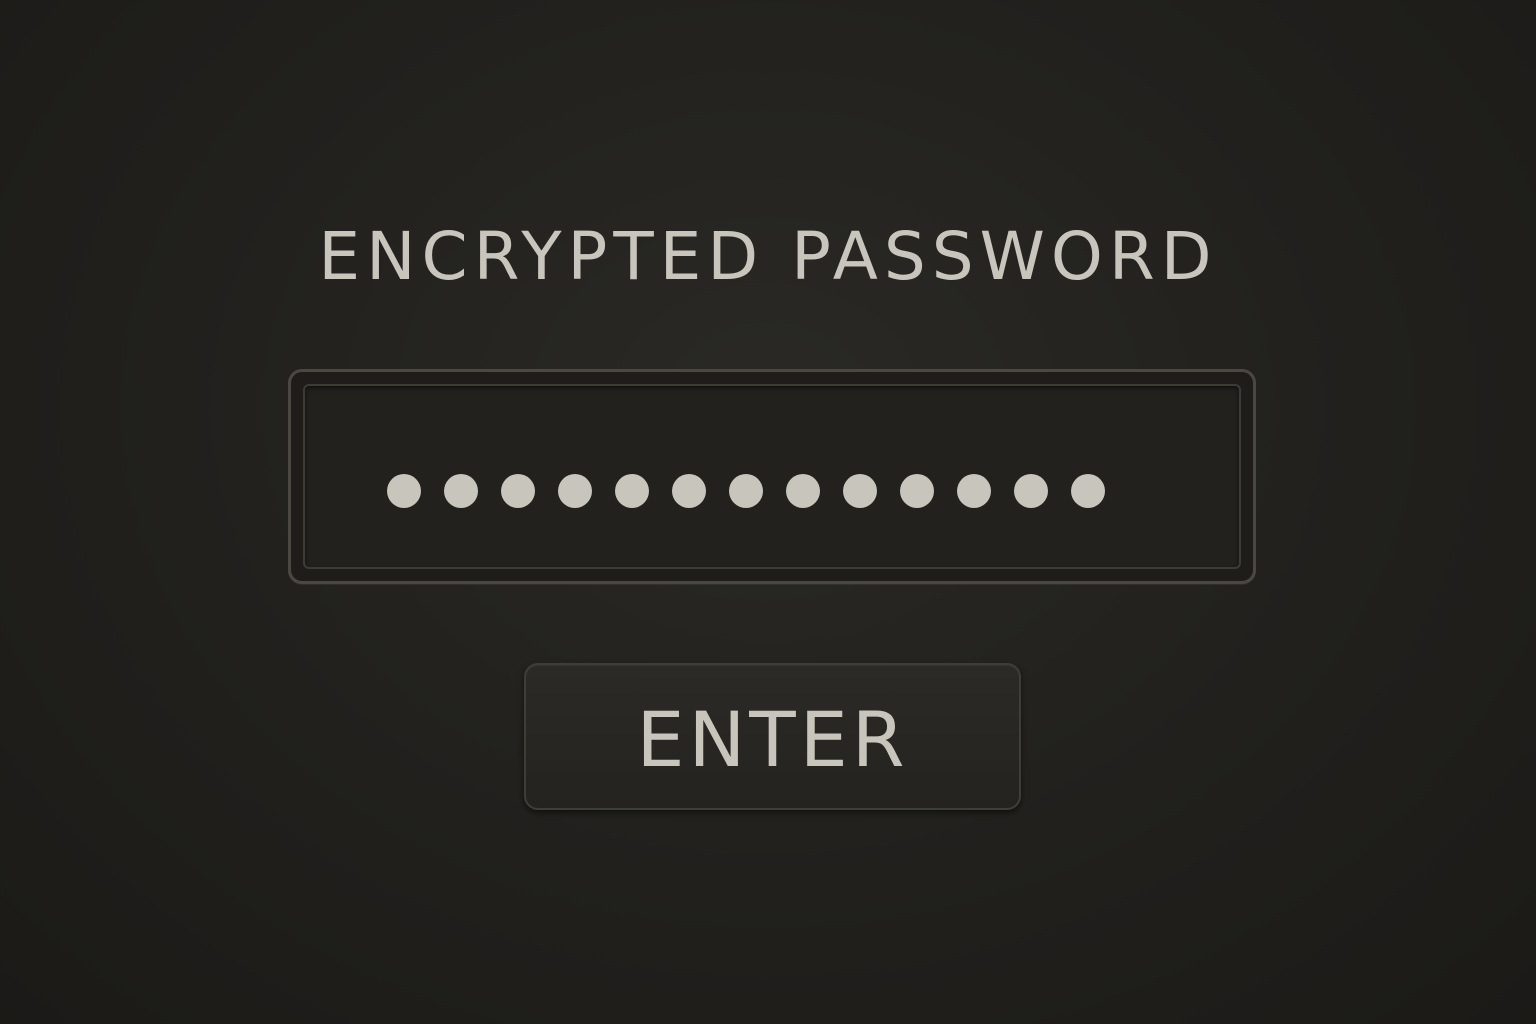 This screenshot has width=1536, height=1024. I want to click on password-input, so click(772, 476).